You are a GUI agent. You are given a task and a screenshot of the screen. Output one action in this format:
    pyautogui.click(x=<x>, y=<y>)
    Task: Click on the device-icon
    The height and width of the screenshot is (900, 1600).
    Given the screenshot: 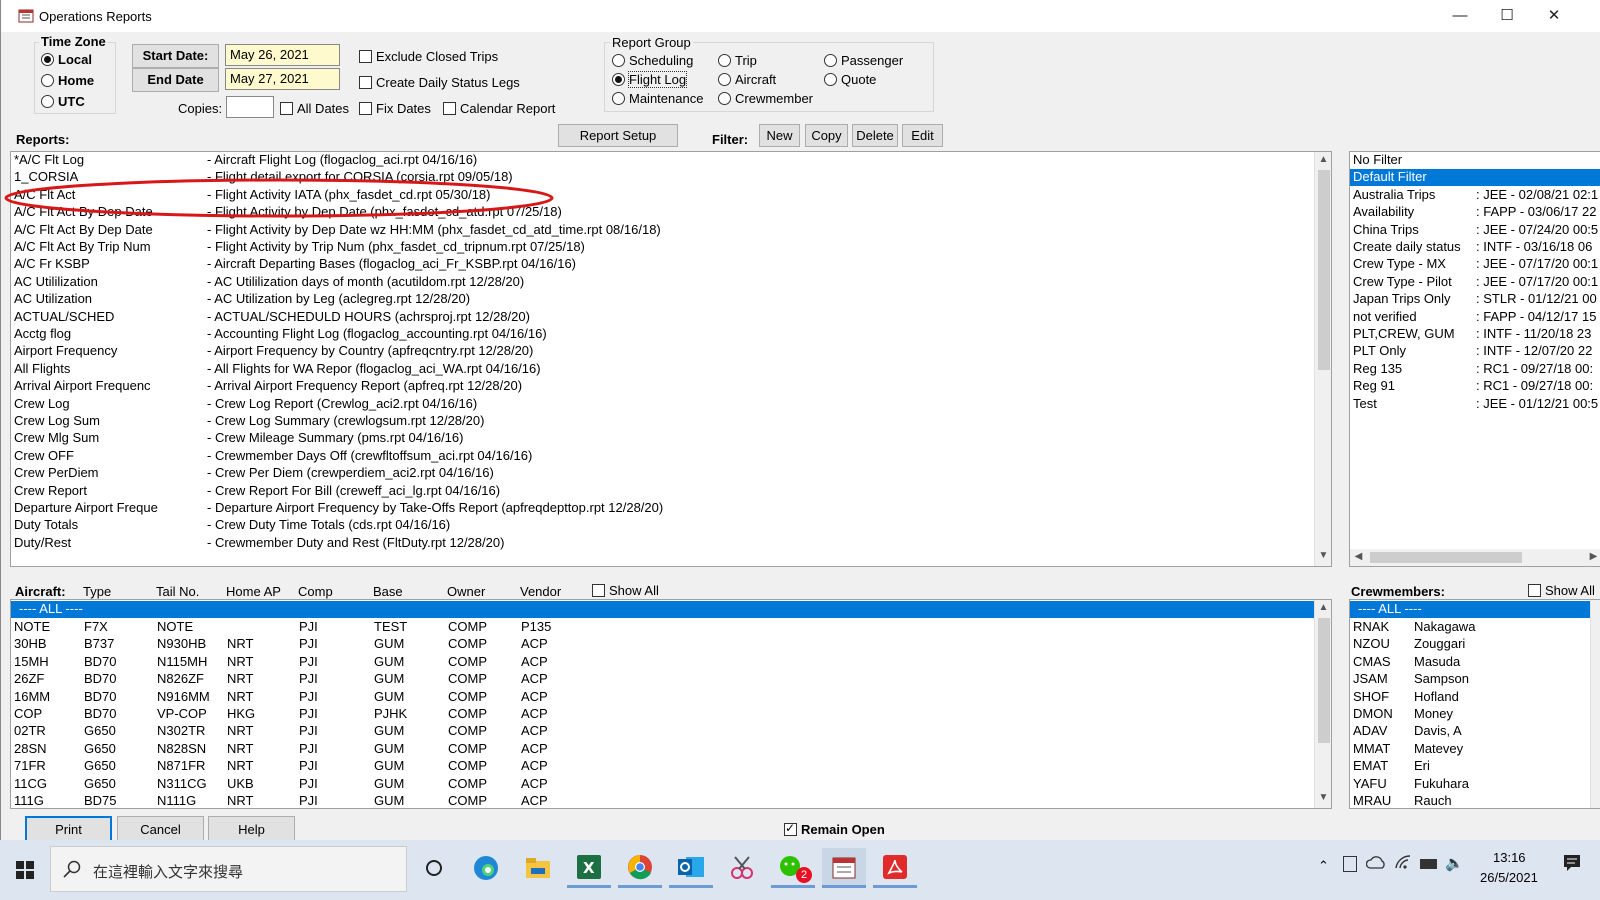 What is the action you would take?
    pyautogui.click(x=1350, y=864)
    